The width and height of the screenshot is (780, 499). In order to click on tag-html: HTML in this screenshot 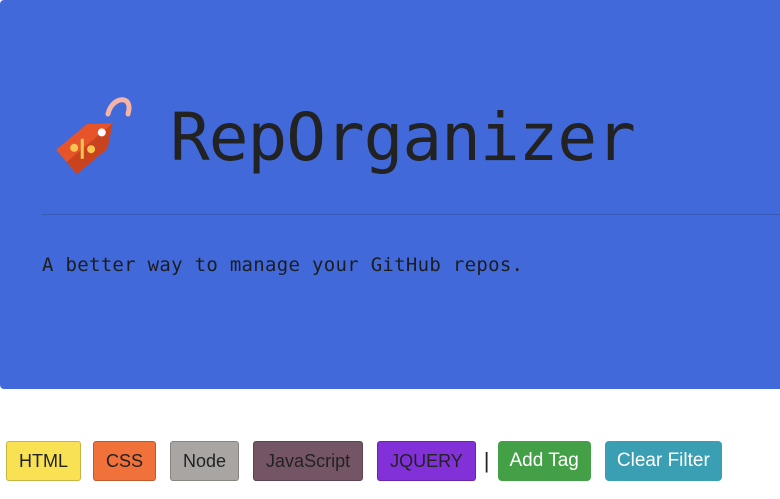, I will do `click(43, 461)`.